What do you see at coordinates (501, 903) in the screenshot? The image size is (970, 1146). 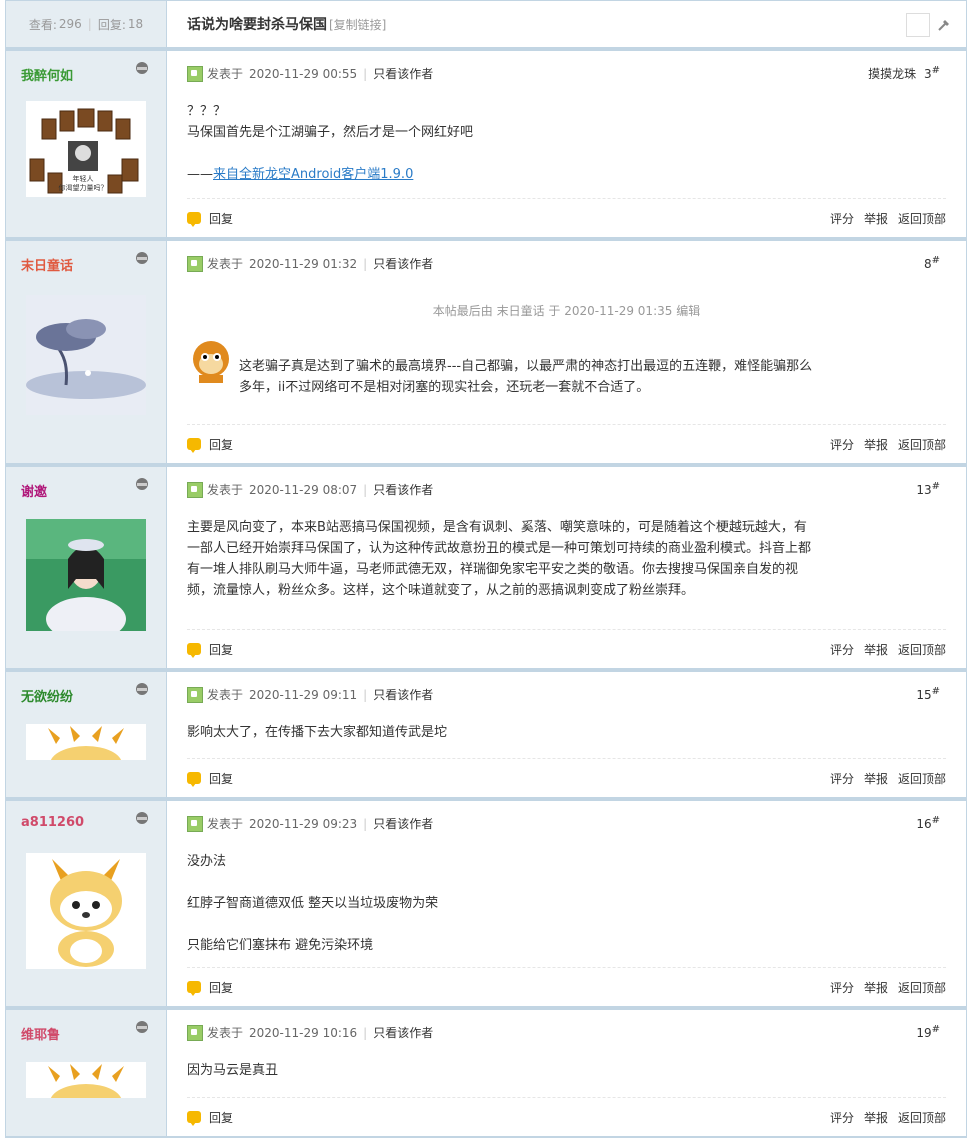 I see `post-content: 没办法 红脖子智商道德双低 整天以当垃圾废物为荣 只能给它们塞抹布 避免污染环境` at bounding box center [501, 903].